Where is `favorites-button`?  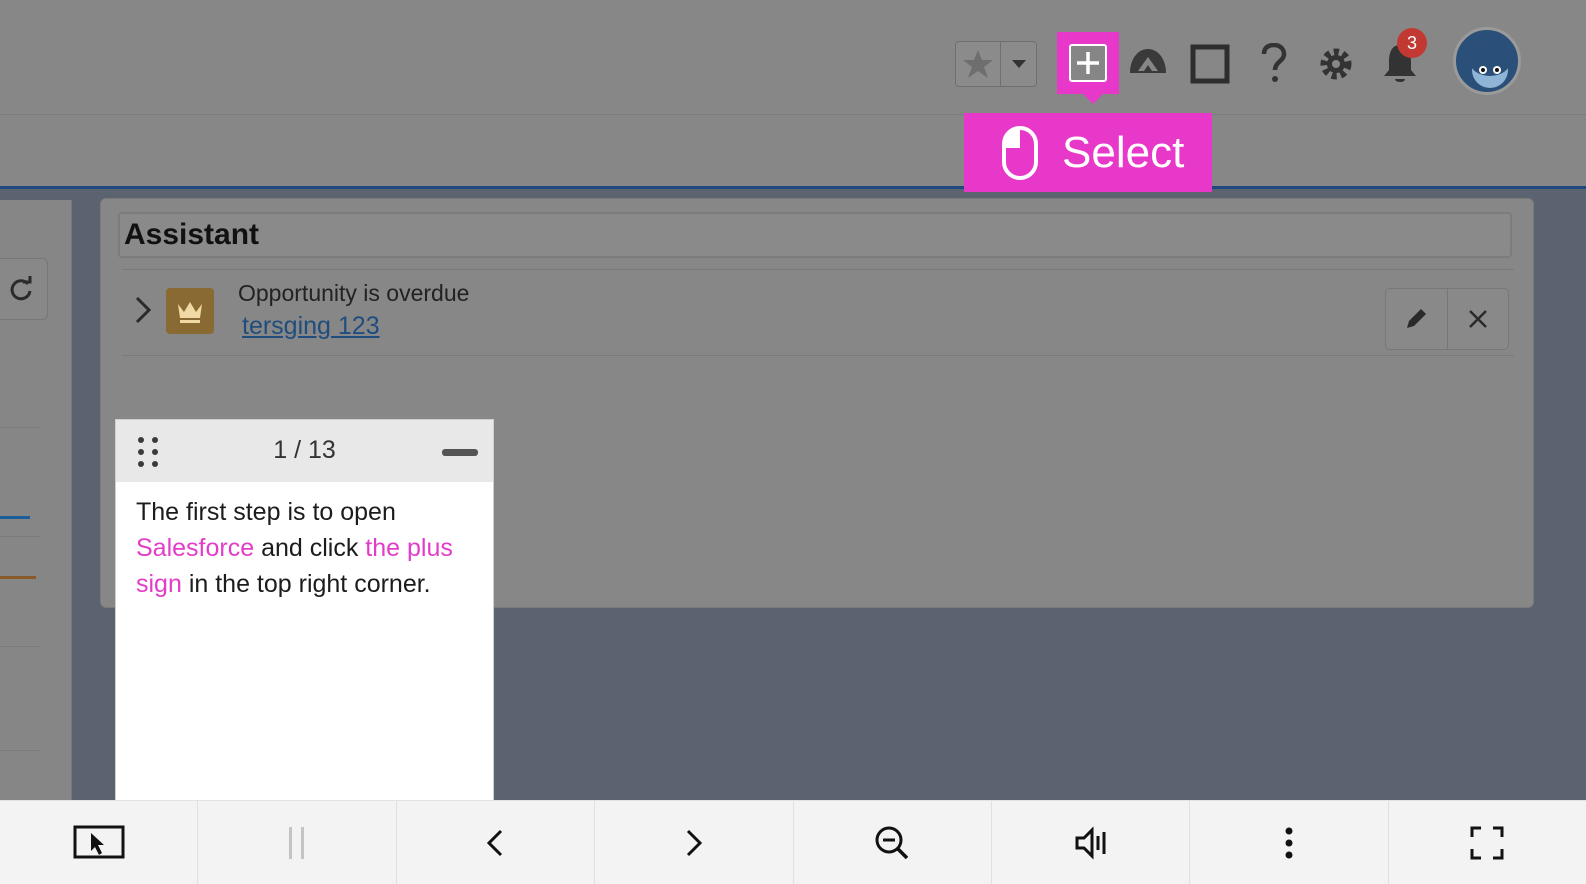 favorites-button is located at coordinates (978, 64).